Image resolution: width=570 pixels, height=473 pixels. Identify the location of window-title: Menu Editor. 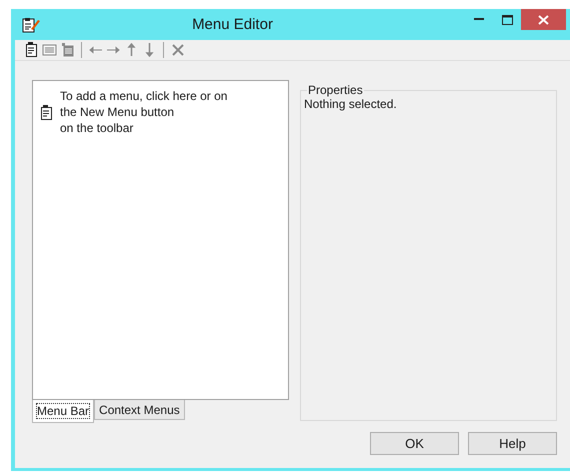
(232, 24).